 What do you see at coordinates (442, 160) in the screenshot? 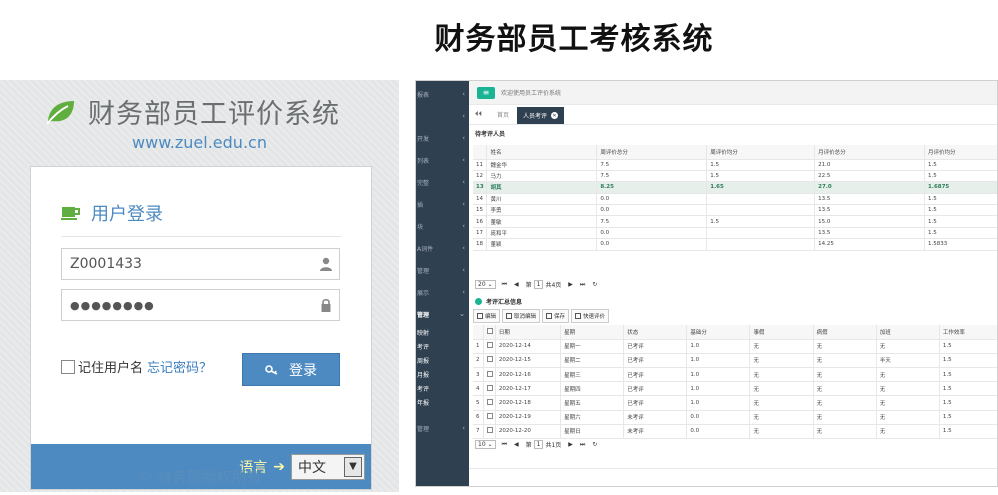
I see `sidebar-item-3: 列表 ‹` at bounding box center [442, 160].